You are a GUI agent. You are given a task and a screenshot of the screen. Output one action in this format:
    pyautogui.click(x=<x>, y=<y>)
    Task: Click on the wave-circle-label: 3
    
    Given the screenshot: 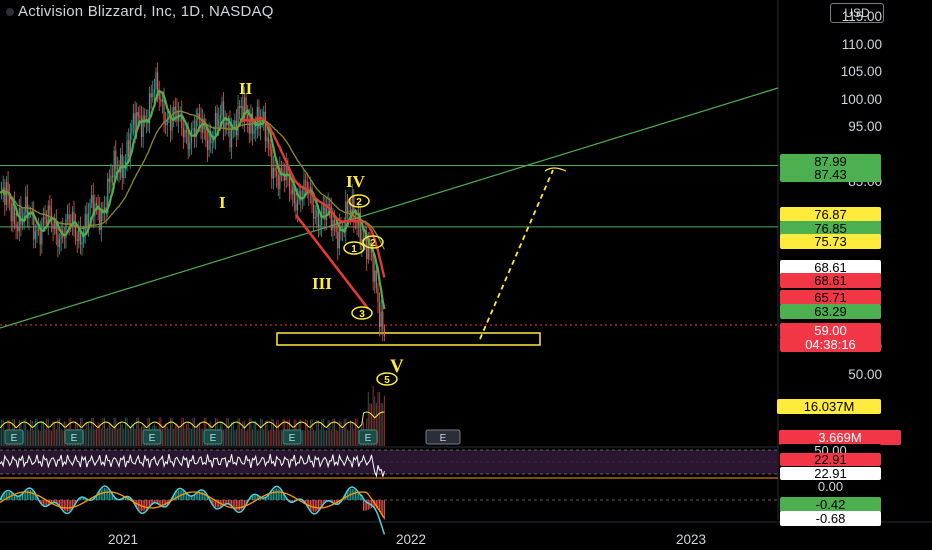 What is the action you would take?
    pyautogui.click(x=362, y=314)
    